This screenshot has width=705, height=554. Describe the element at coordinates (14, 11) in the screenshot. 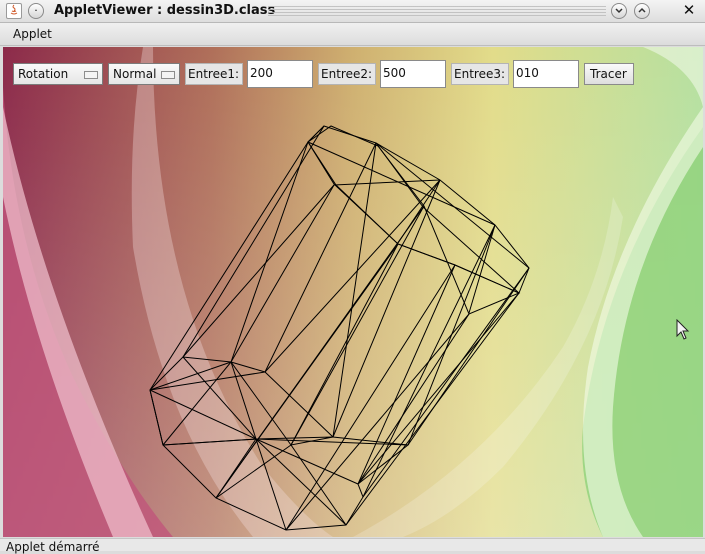

I see `java-icon` at that location.